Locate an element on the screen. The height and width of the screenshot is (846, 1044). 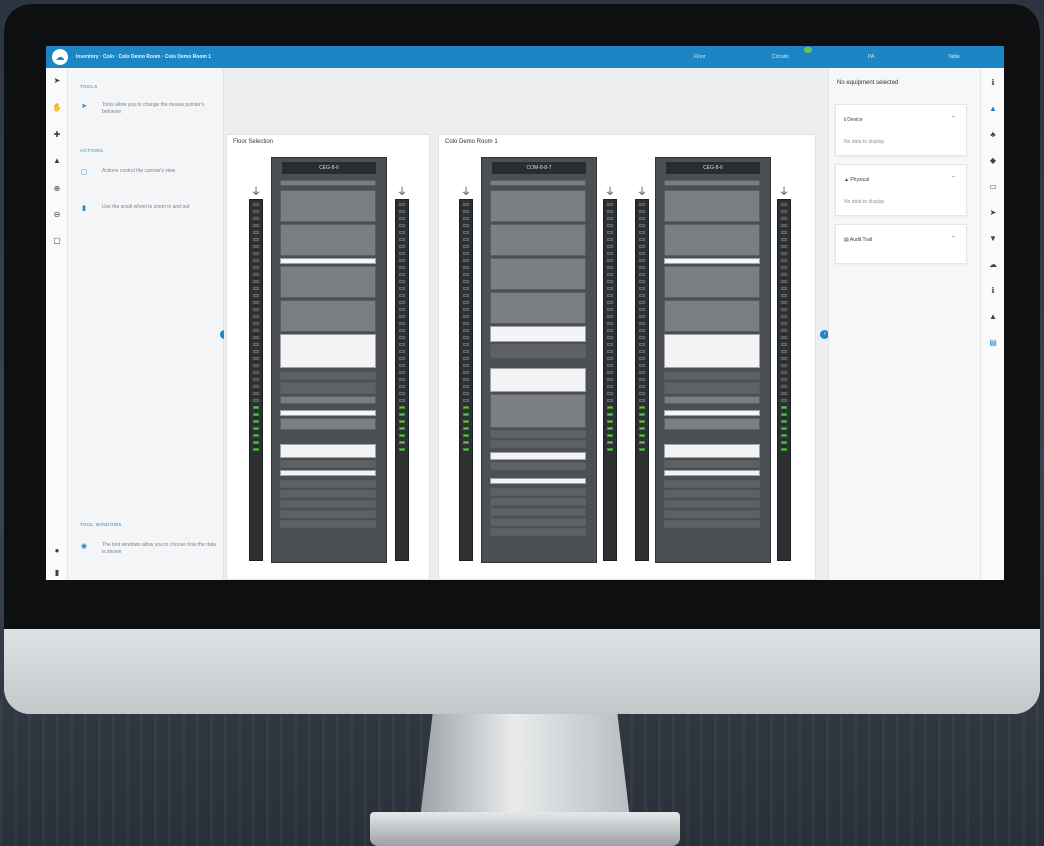
card-icon: ▭ is located at coordinates (993, 187).